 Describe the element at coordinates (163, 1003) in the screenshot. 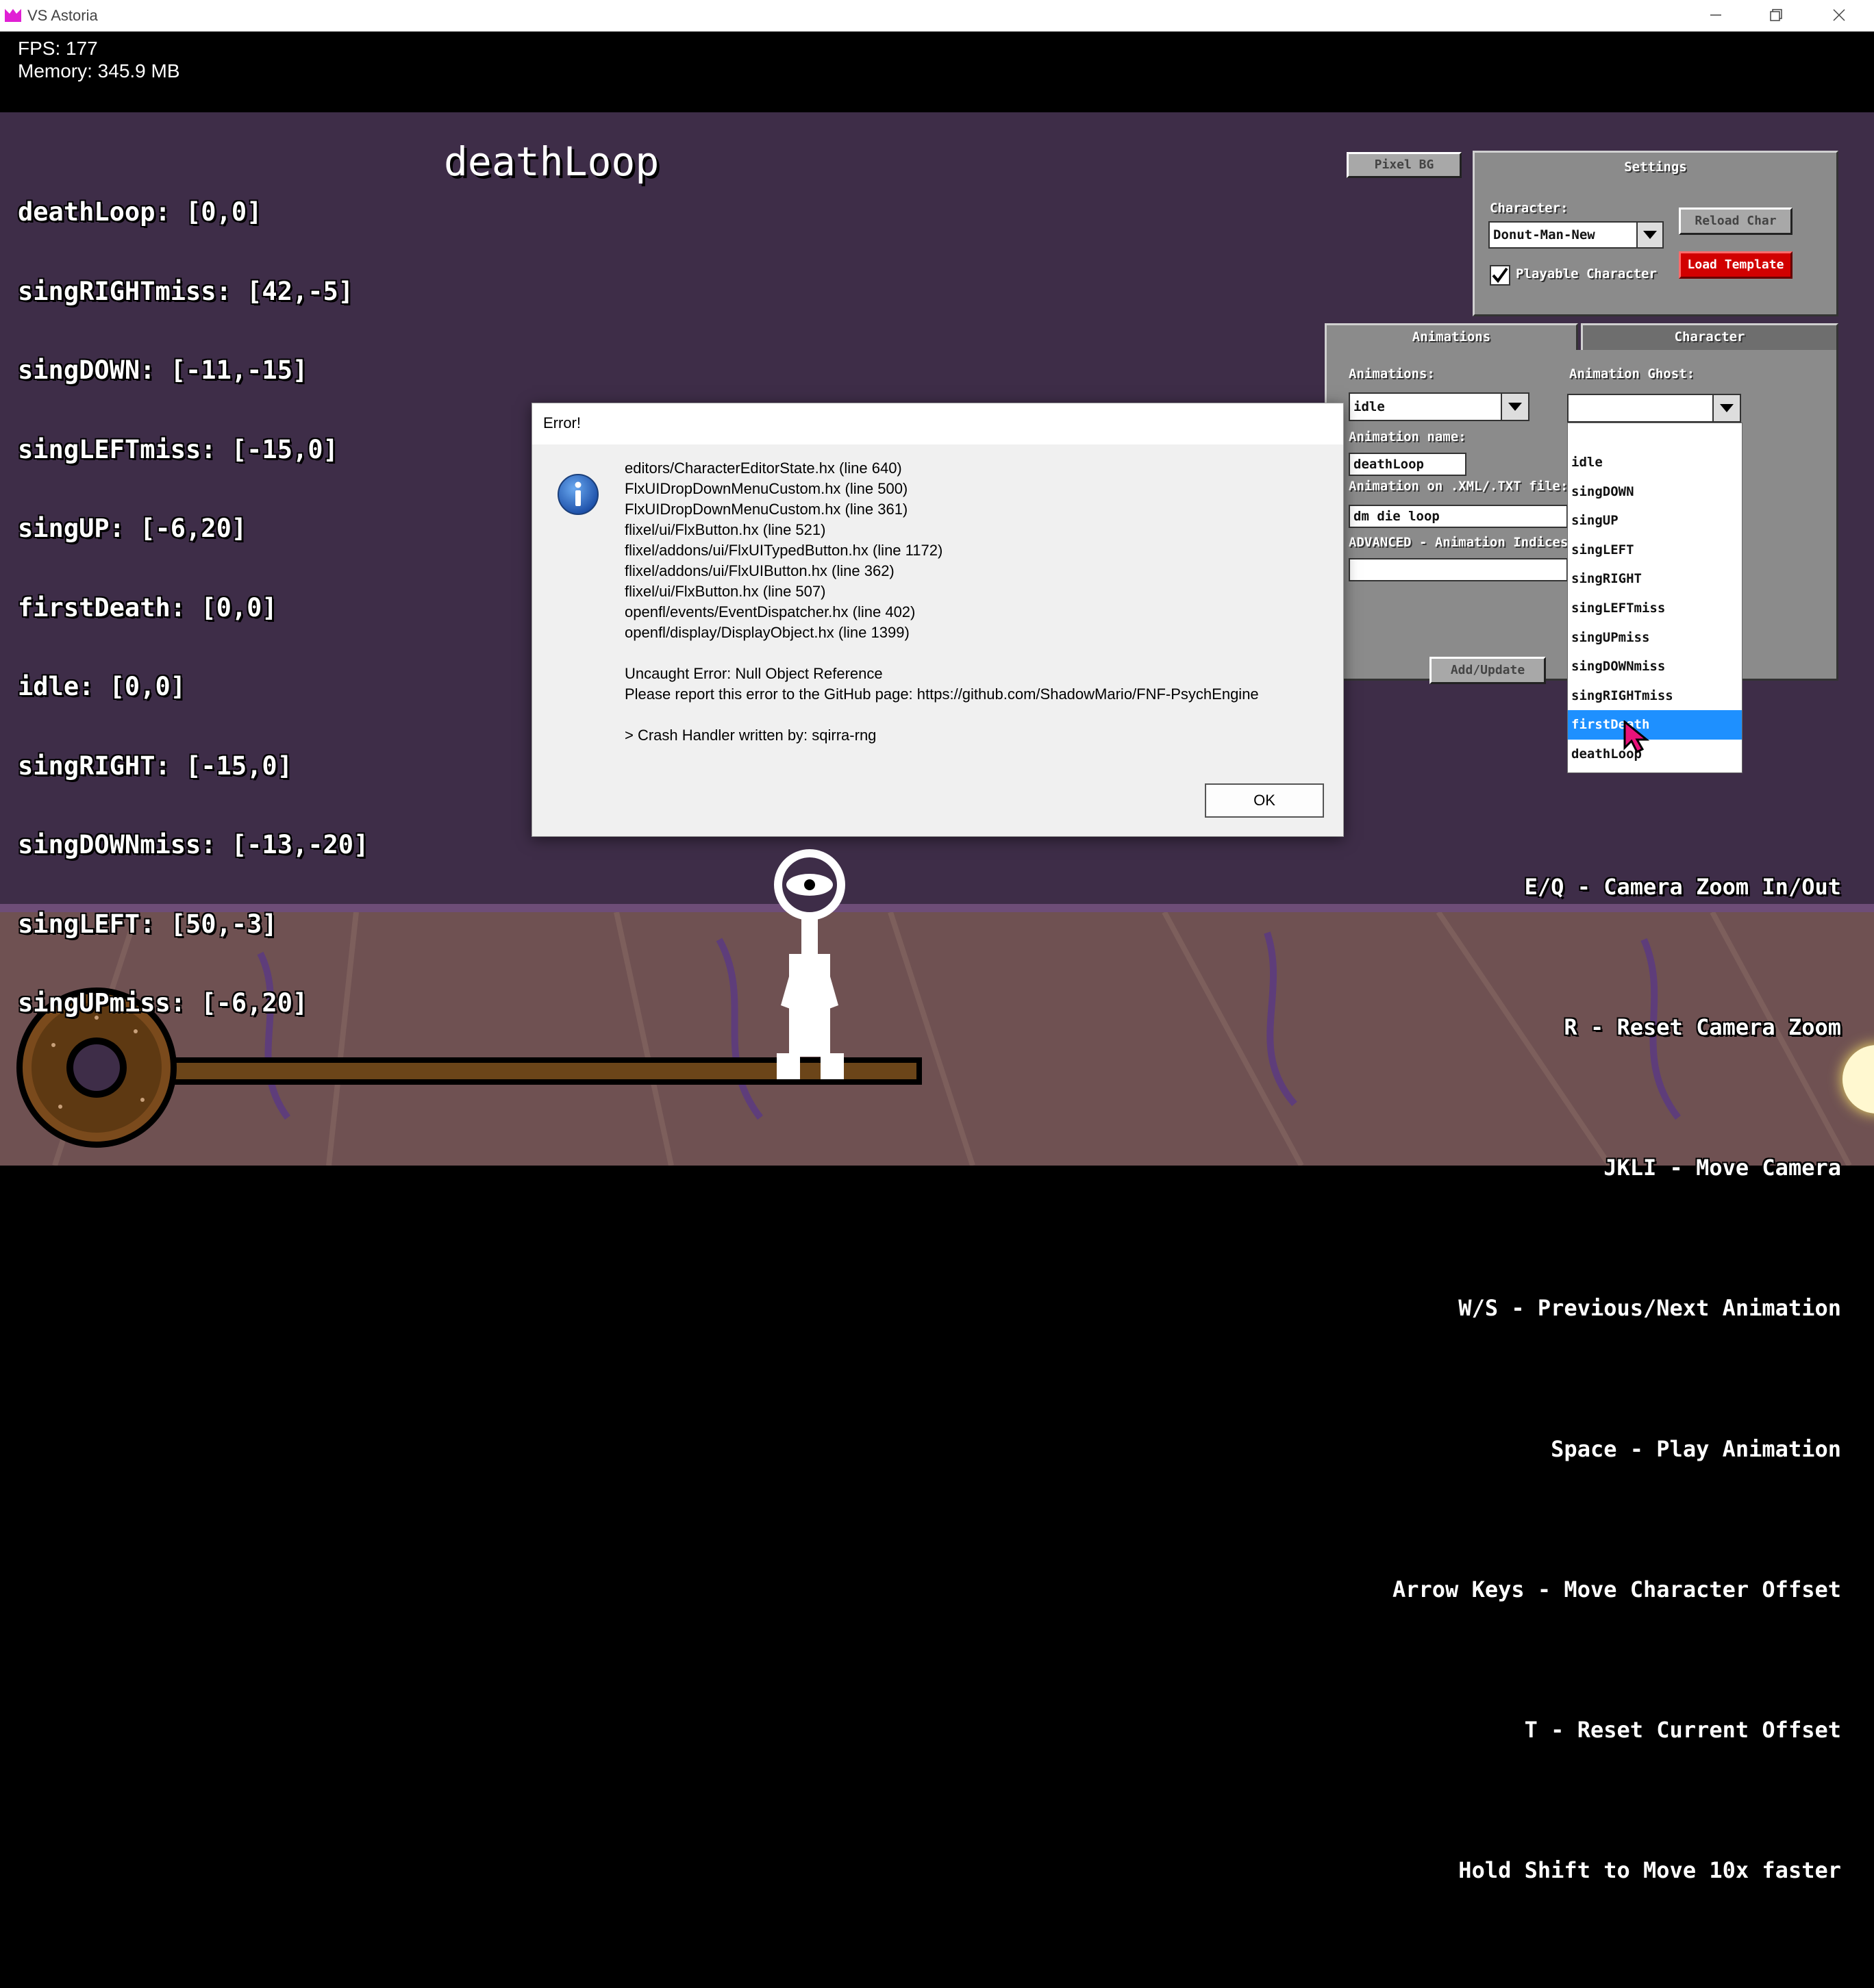

I see `offset-entry: singUPmiss: [-6,20]` at that location.